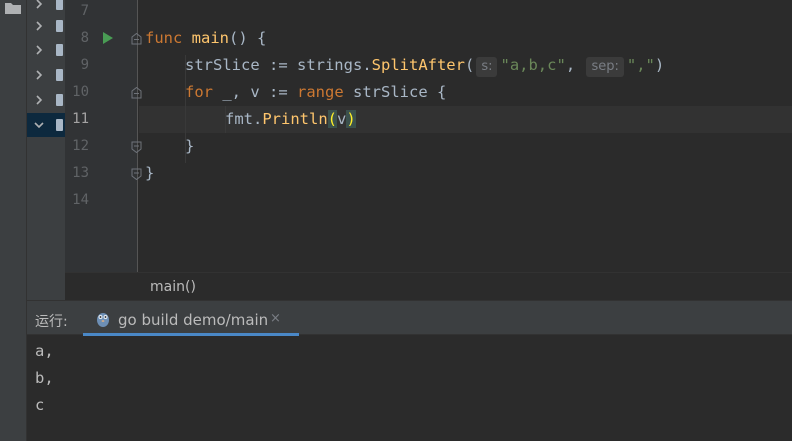  What do you see at coordinates (418, 65) in the screenshot?
I see `function-call: SplitAfter` at bounding box center [418, 65].